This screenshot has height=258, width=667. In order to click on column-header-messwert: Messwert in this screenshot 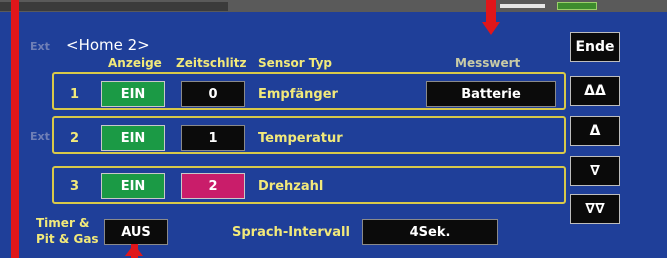, I will do `click(488, 63)`.